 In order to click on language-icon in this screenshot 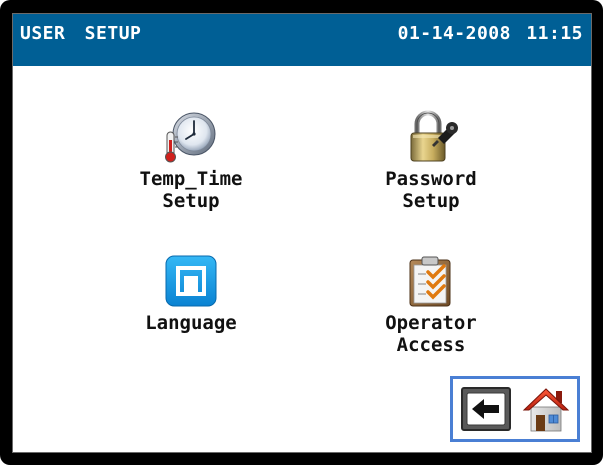, I will do `click(191, 281)`.